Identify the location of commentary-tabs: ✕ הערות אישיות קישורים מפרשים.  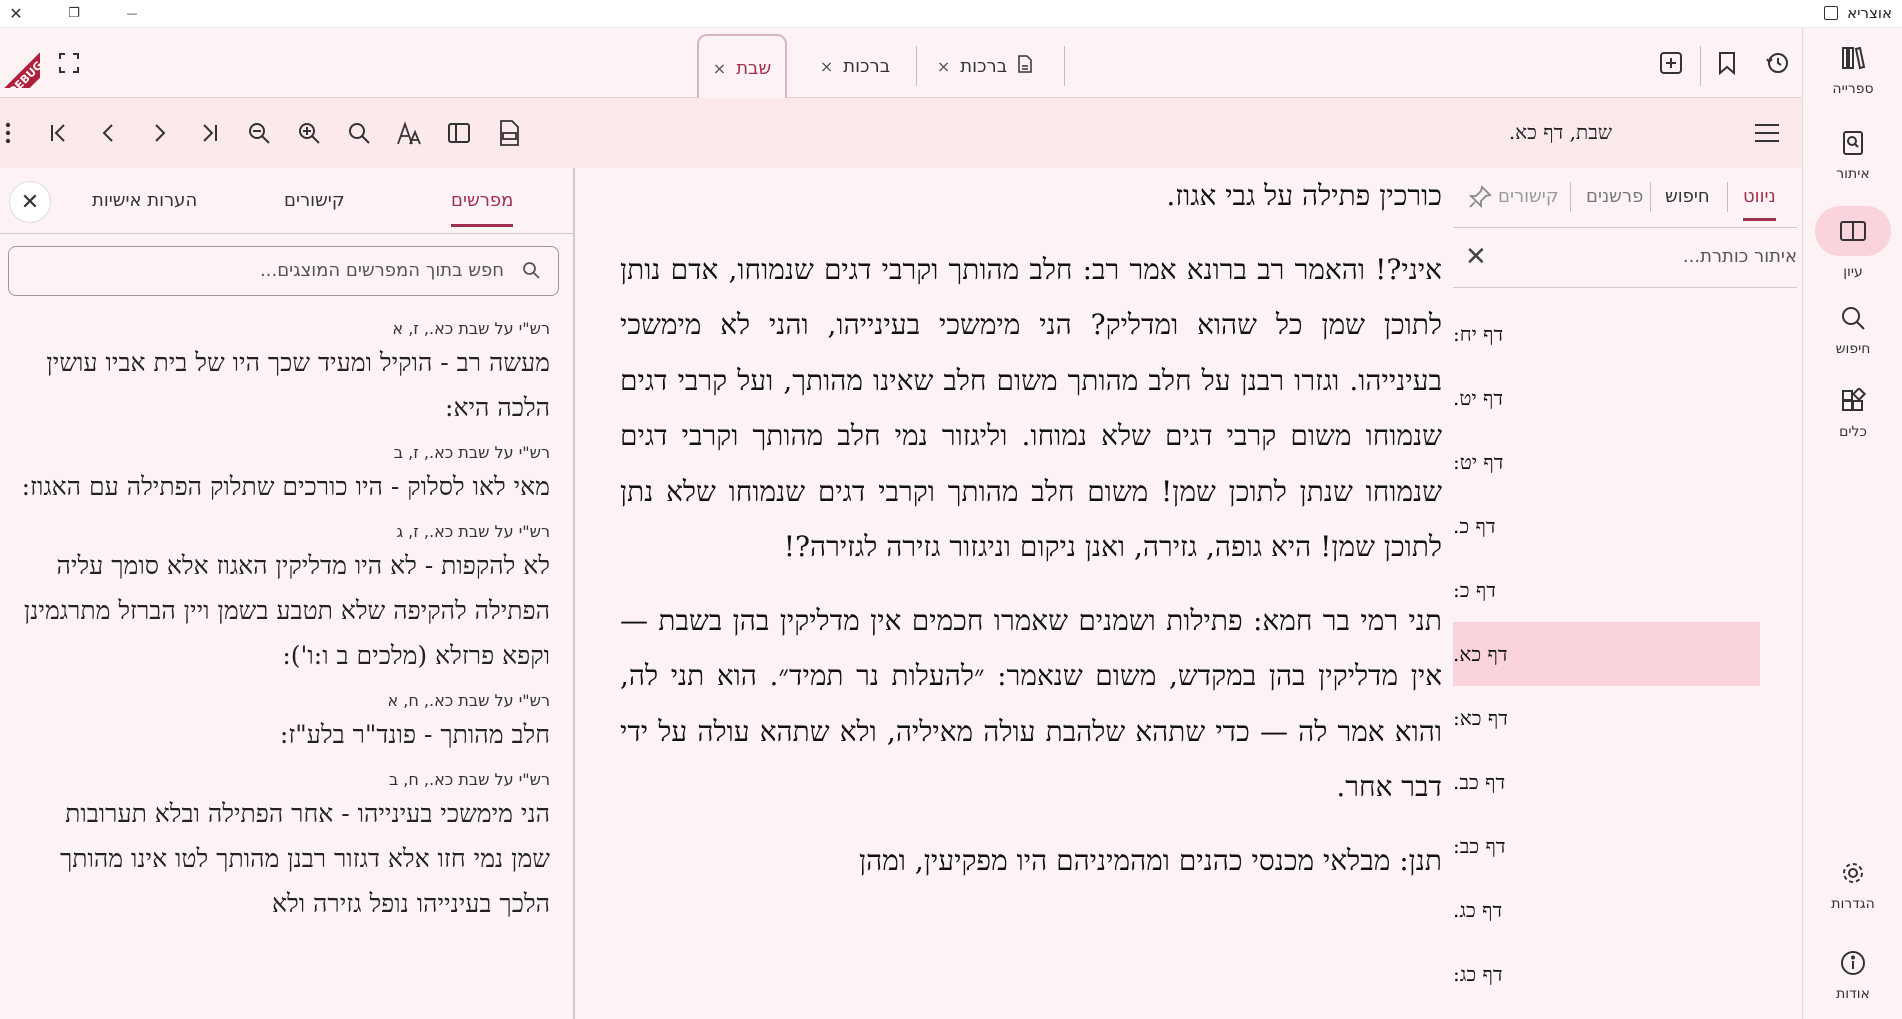
(286, 201).